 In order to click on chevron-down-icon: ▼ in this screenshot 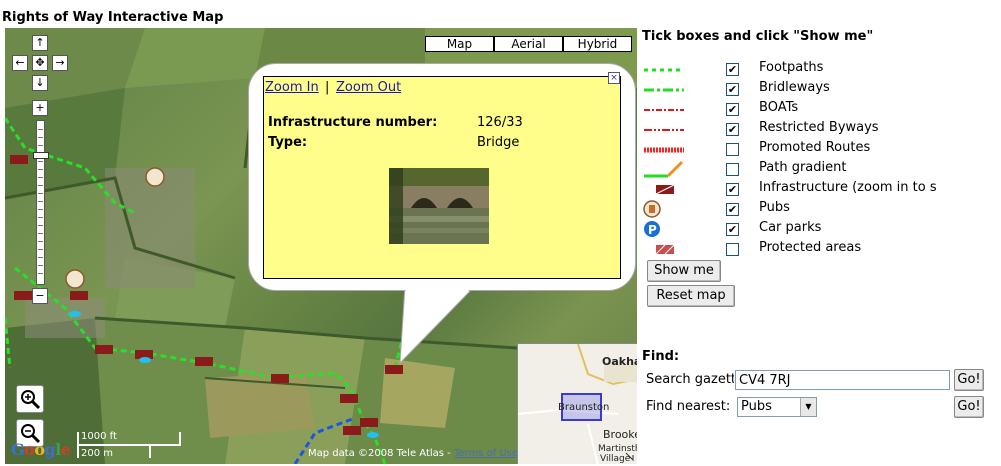, I will do `click(808, 407)`.